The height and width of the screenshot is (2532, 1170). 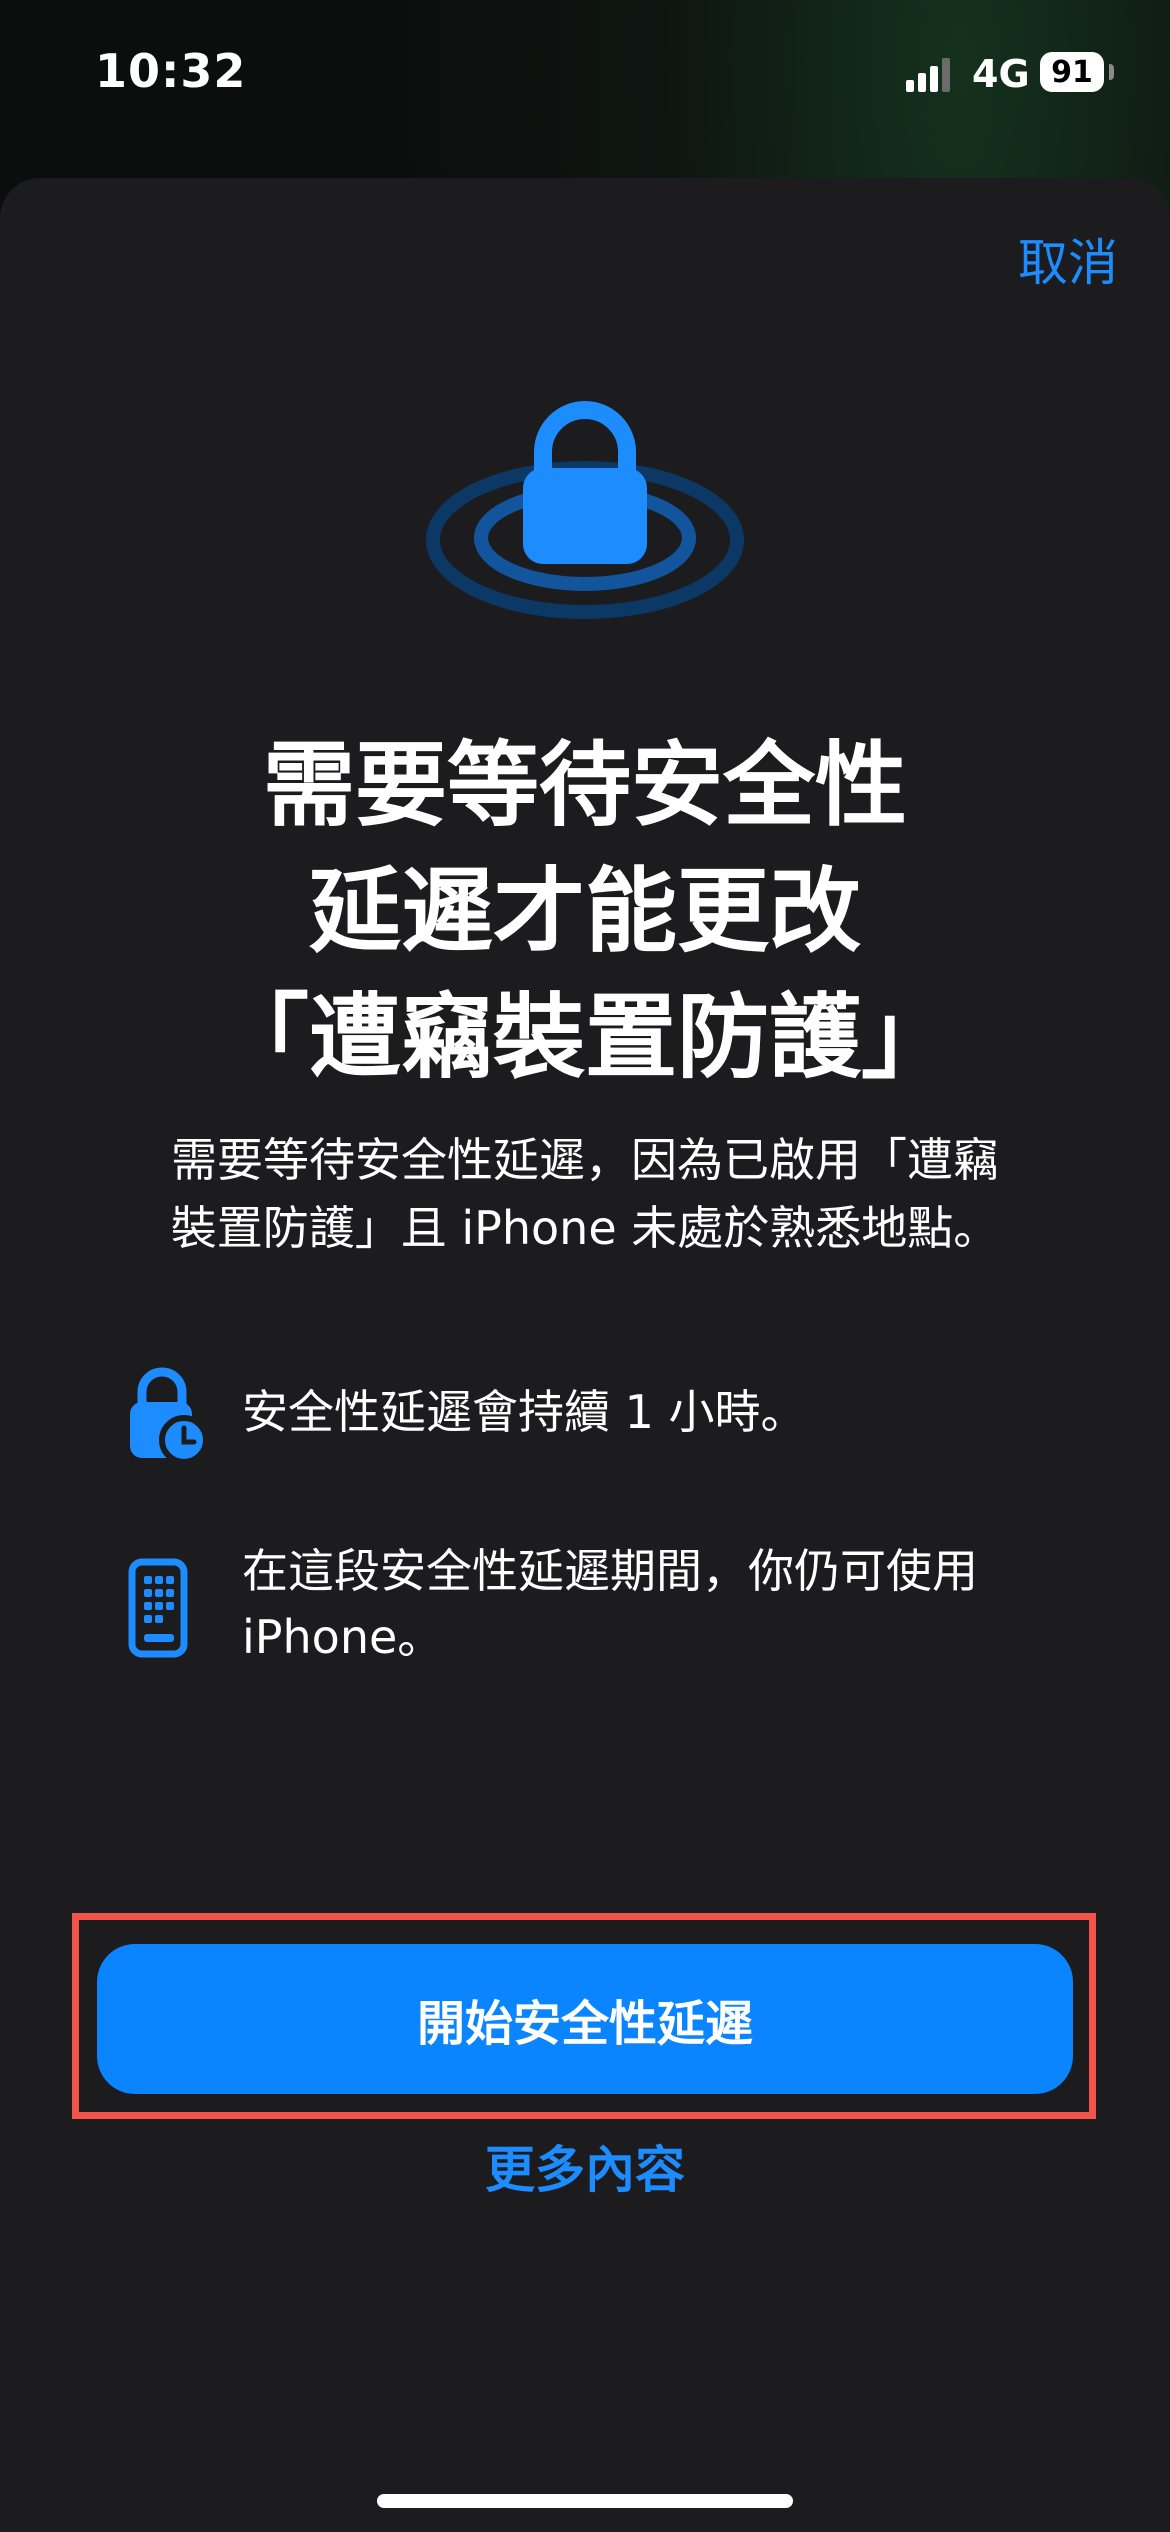 I want to click on title-line: 延遲才能更改, so click(x=584, y=911).